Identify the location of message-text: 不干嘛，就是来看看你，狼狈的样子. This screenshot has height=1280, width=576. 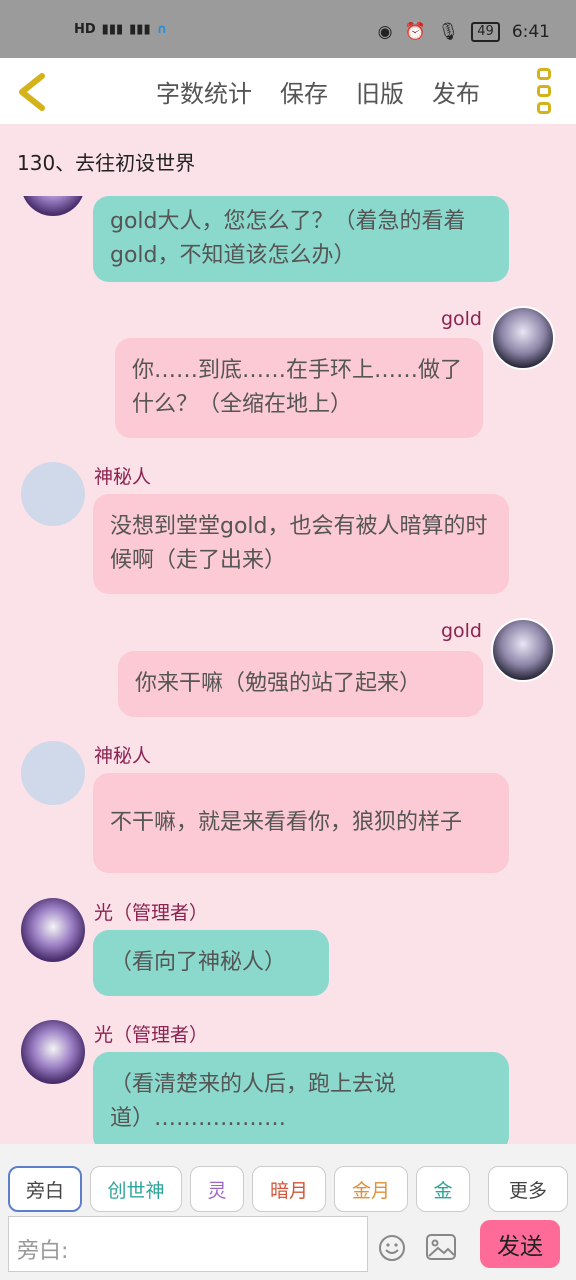
(286, 822).